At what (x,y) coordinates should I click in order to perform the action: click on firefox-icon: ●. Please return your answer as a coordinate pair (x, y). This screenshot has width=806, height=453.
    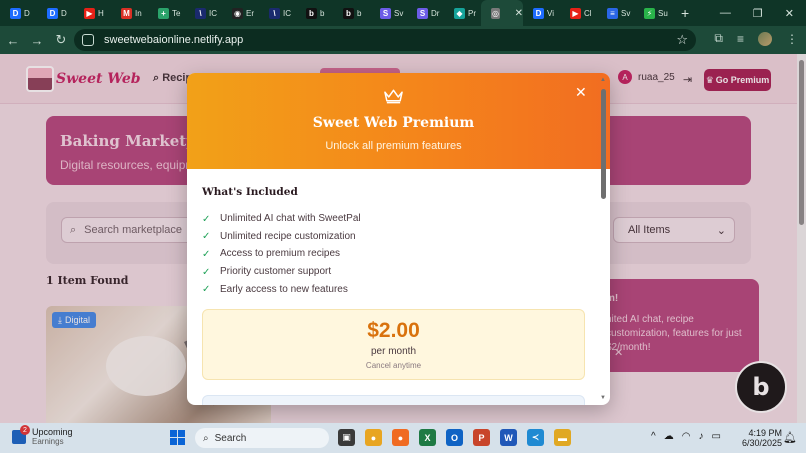
    Looking at the image, I should click on (400, 437).